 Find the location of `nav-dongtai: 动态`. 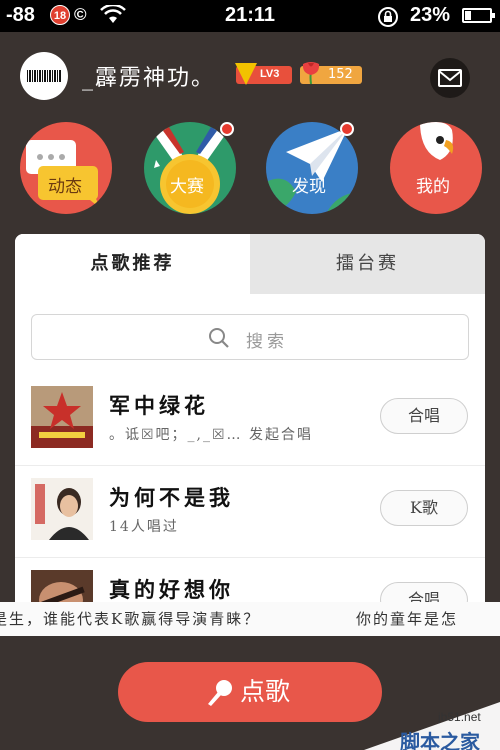

nav-dongtai: 动态 is located at coordinates (66, 168).